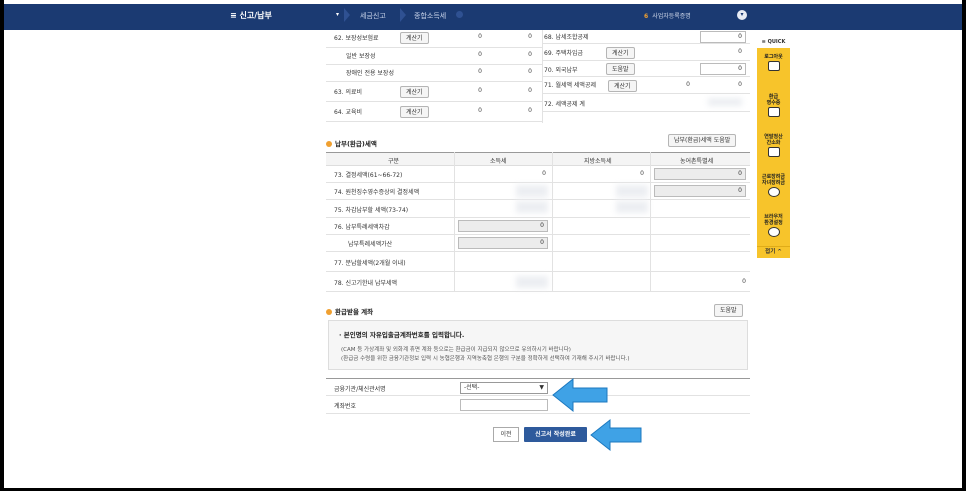  What do you see at coordinates (373, 16) in the screenshot?
I see `breadcrumb-tax-filing: 세금신고` at bounding box center [373, 16].